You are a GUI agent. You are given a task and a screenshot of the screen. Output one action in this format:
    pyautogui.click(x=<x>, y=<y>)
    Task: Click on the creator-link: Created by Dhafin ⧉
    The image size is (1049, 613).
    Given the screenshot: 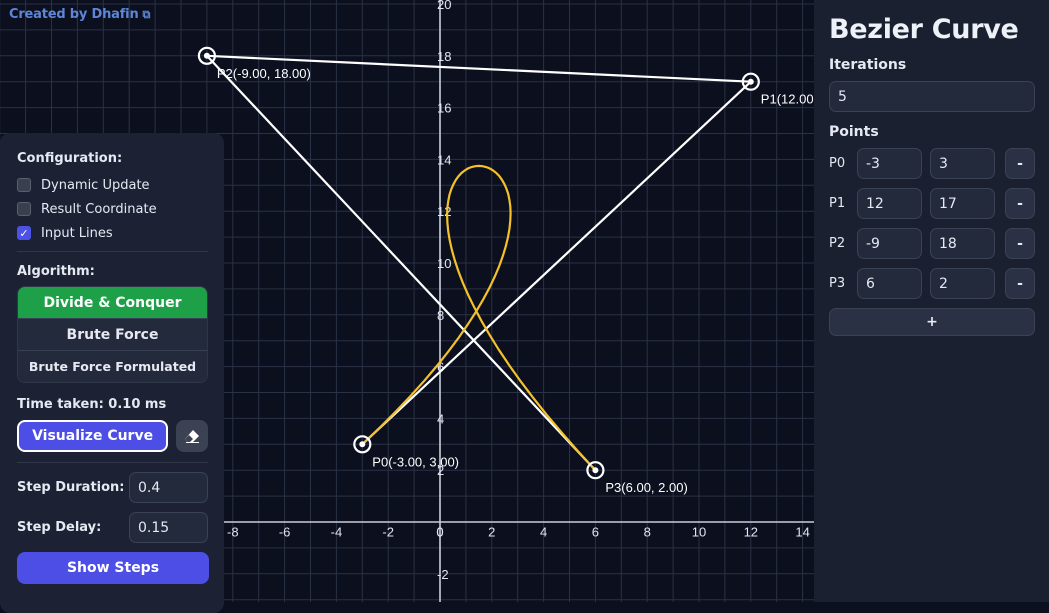 What is the action you would take?
    pyautogui.click(x=79, y=14)
    